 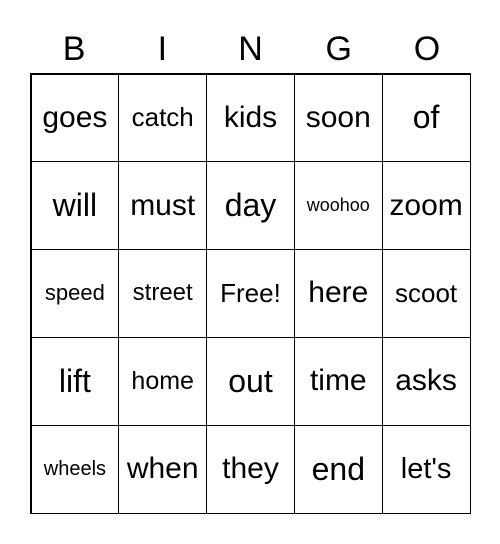 I want to click on header-letter-i: I, so click(x=162, y=49).